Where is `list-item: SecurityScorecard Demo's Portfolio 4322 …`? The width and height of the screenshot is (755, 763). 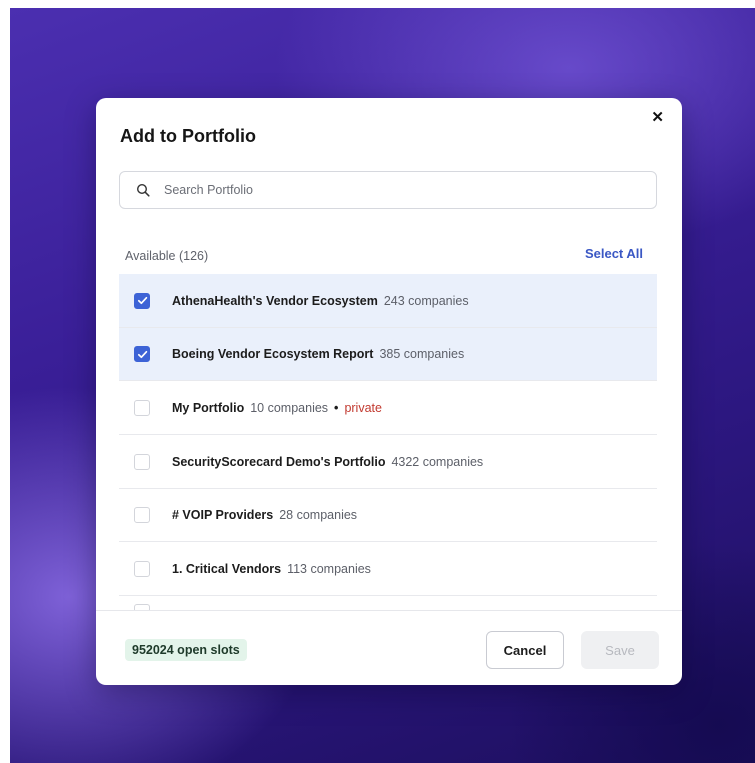
list-item: SecurityScorecard Demo's Portfolio 4322 … is located at coordinates (388, 462).